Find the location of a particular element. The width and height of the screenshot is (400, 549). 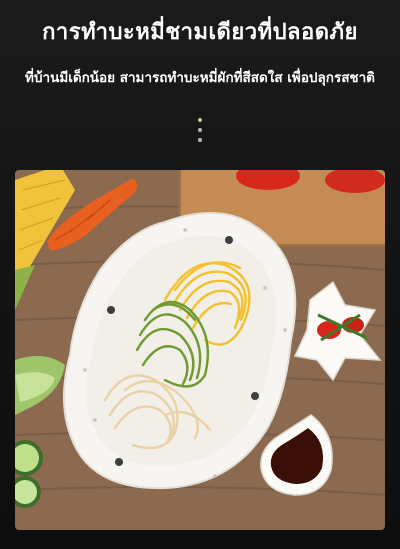

carousel-indicator is located at coordinates (200, 136).